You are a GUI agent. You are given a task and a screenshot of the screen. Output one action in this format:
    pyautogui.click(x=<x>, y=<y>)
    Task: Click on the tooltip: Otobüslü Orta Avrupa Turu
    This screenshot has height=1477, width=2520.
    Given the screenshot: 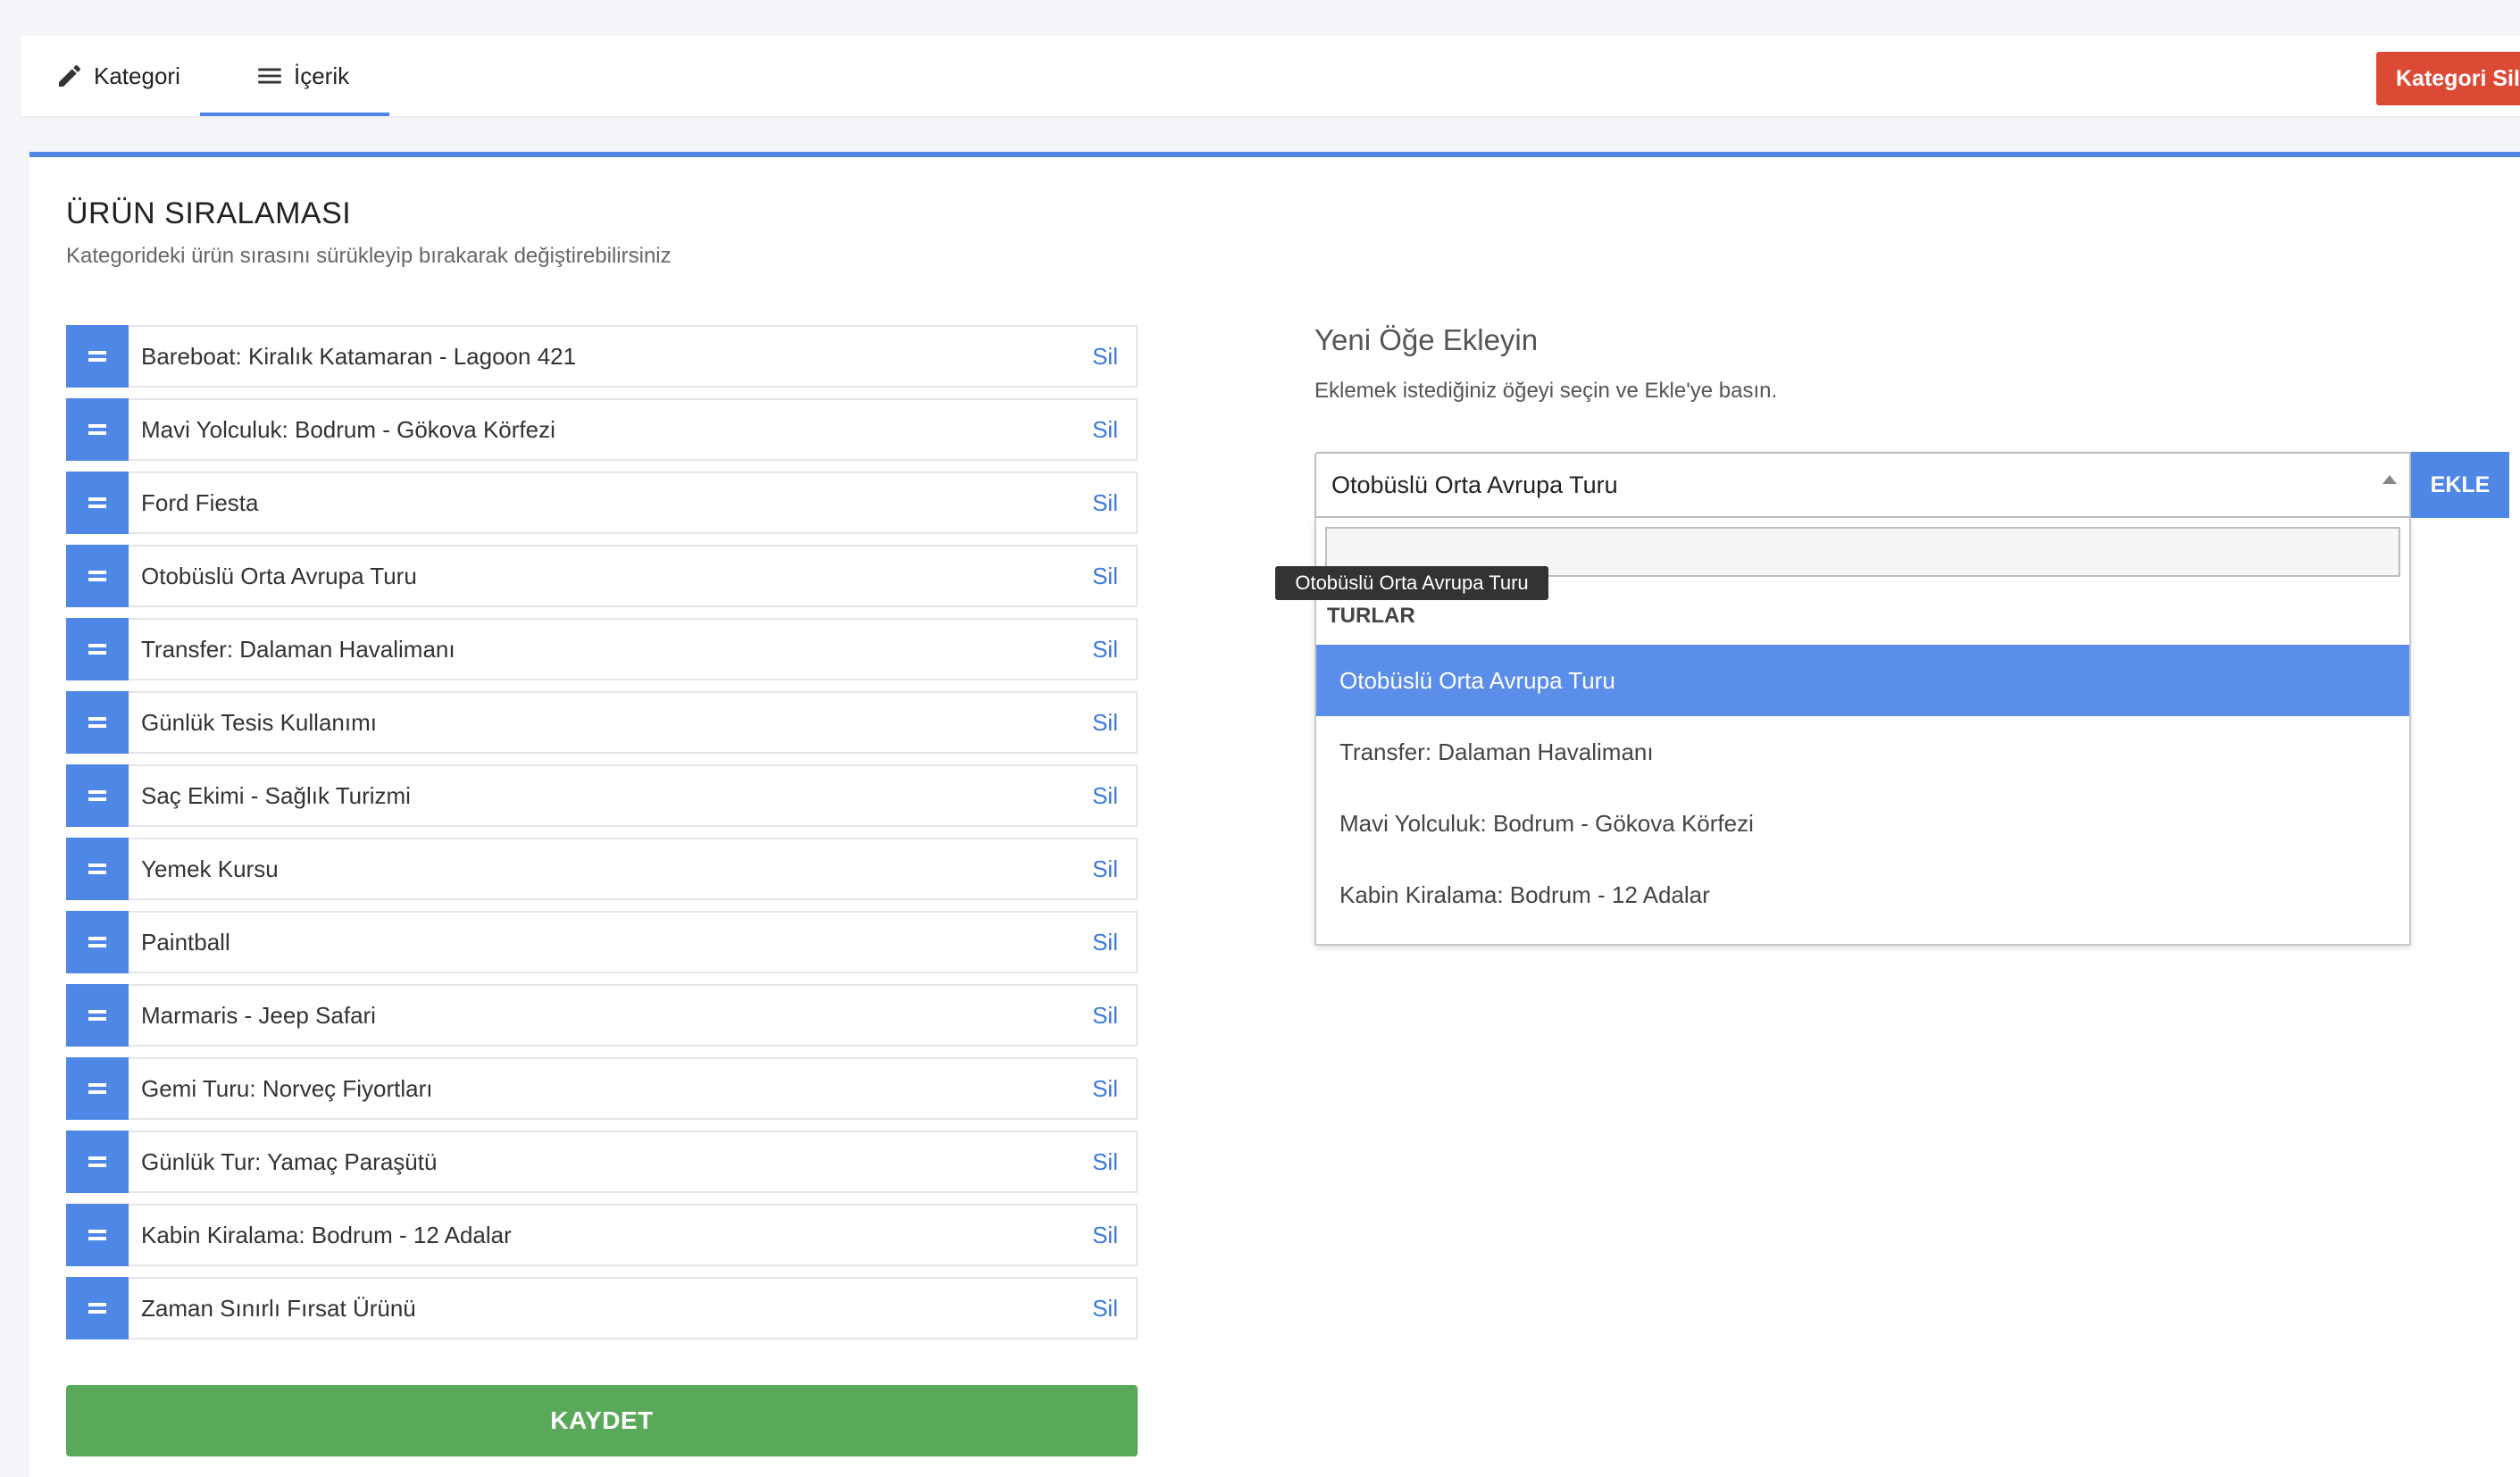 What is the action you would take?
    pyautogui.click(x=1411, y=583)
    